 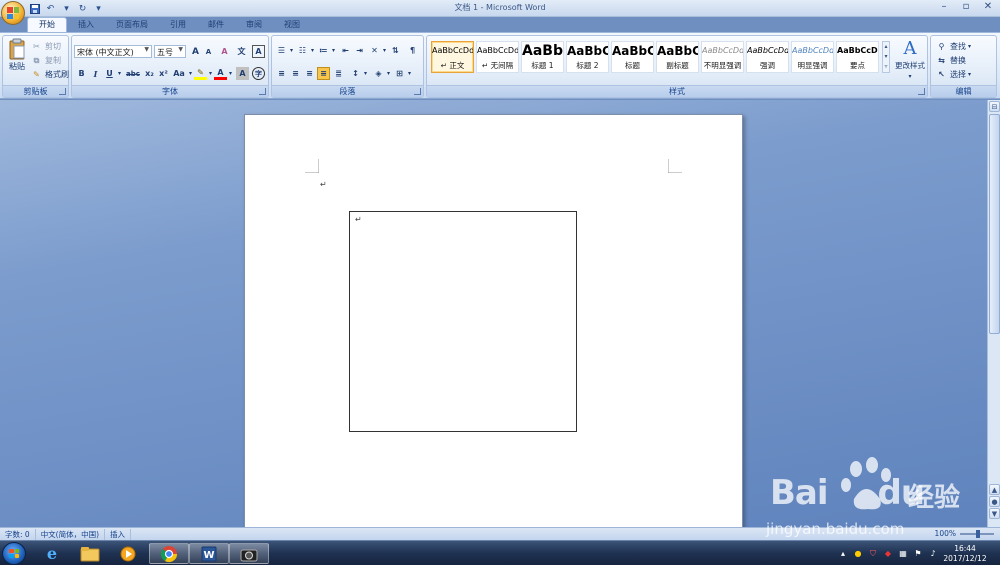 What do you see at coordinates (71, 534) in the screenshot?
I see `language-indicator: 中文(简体，中国)` at bounding box center [71, 534].